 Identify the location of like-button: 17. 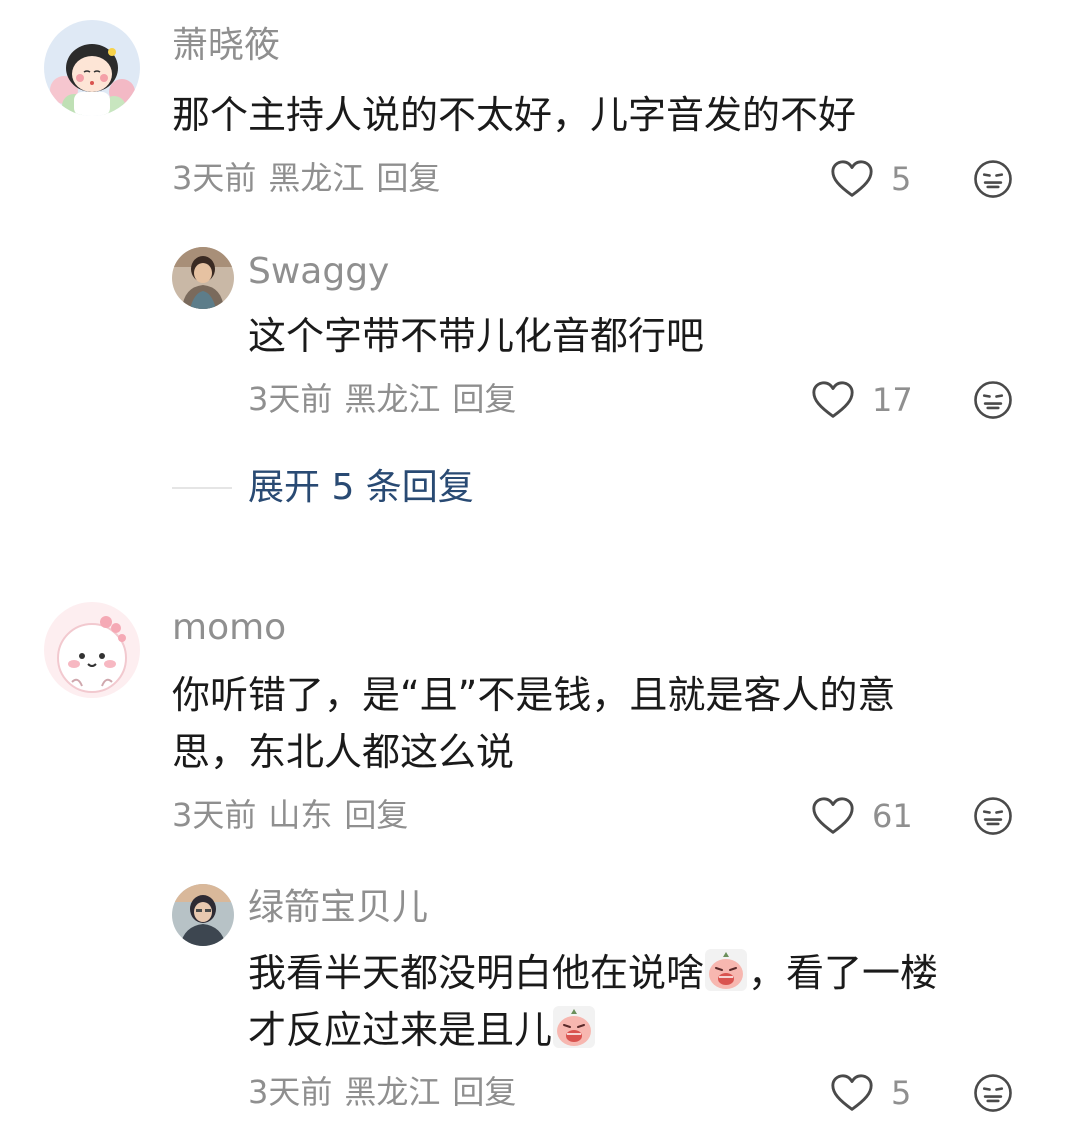
(861, 400).